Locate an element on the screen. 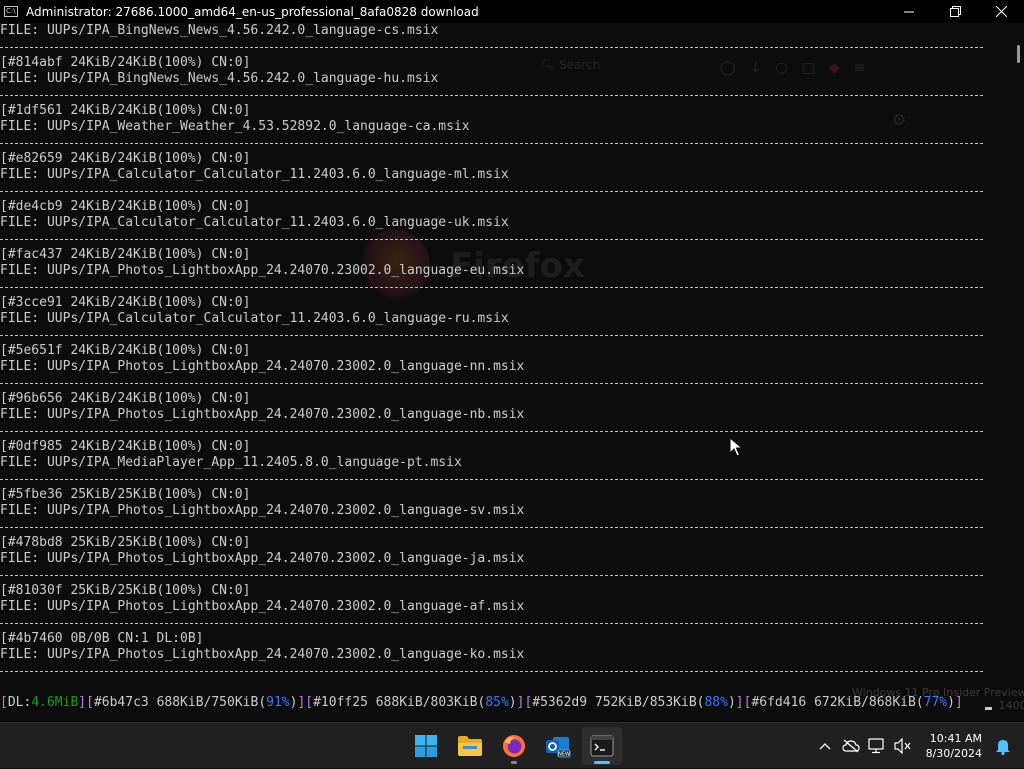 This screenshot has height=769, width=1024. firefox-icon is located at coordinates (514, 746).